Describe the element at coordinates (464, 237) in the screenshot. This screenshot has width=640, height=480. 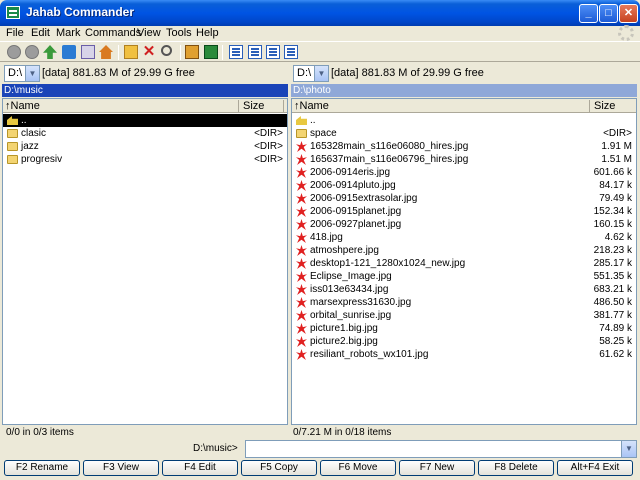
I see `file-row: 418.jpg 4.62 k` at that location.